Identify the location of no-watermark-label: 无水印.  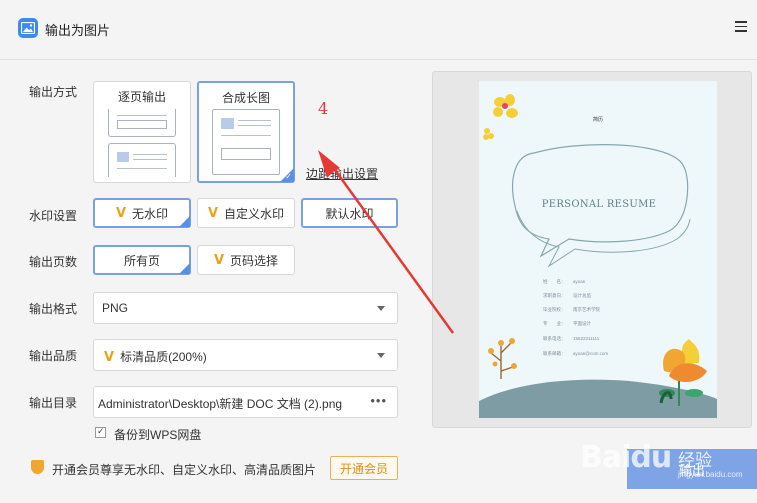
(150, 213).